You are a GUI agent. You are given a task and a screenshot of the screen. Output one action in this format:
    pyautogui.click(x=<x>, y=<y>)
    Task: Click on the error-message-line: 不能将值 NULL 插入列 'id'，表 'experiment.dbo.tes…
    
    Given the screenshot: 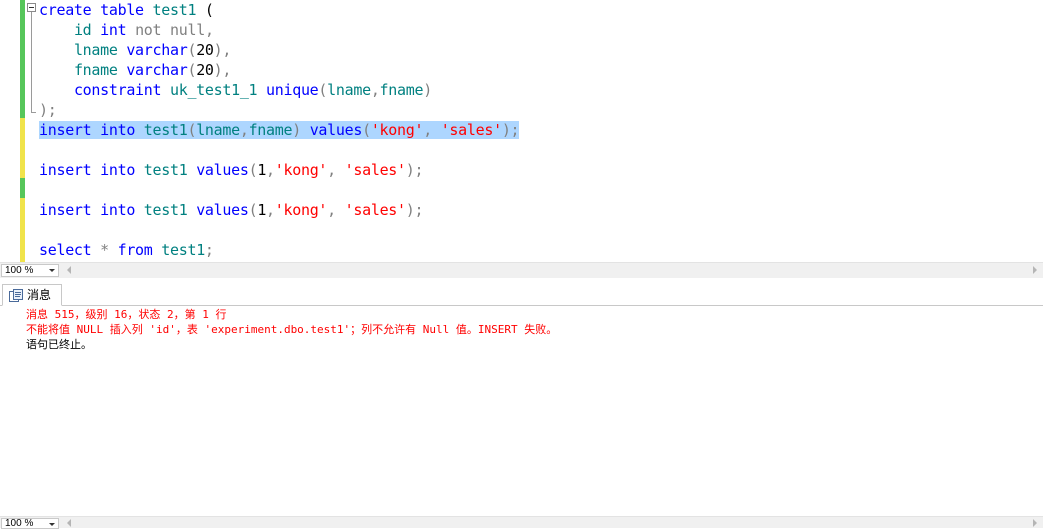 What is the action you would take?
    pyautogui.click(x=292, y=329)
    